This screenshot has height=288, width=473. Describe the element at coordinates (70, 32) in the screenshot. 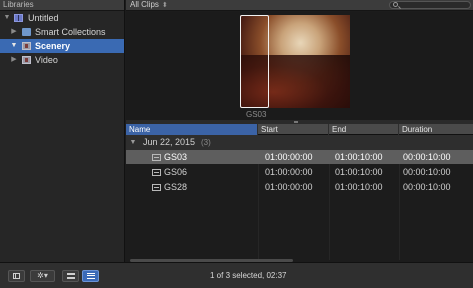

I see `sidebar-item-label: Smart Collections` at that location.